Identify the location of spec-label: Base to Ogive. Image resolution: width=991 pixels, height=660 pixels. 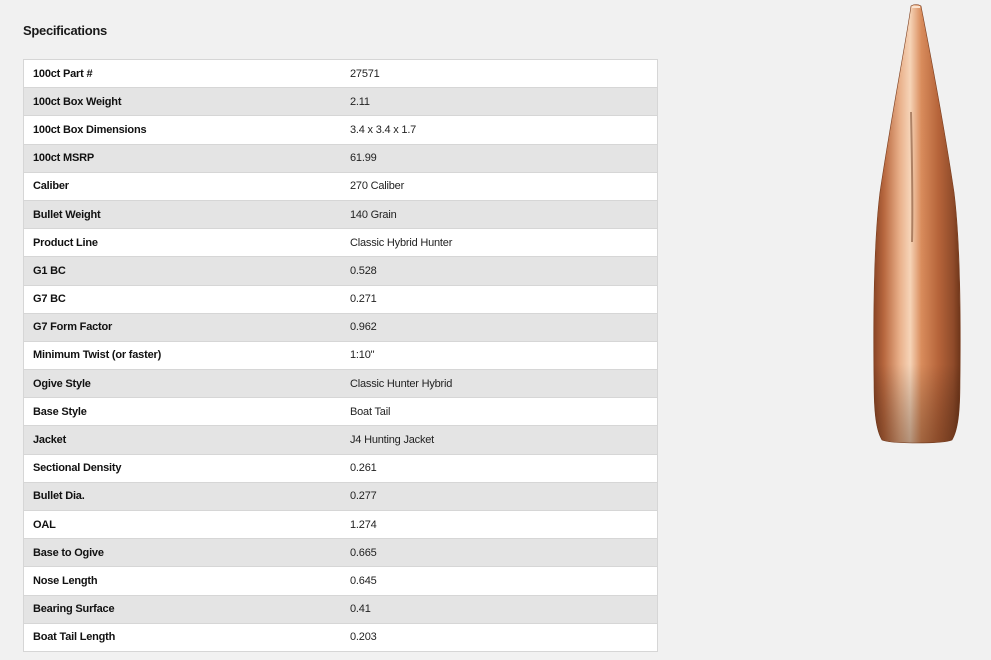
(182, 552).